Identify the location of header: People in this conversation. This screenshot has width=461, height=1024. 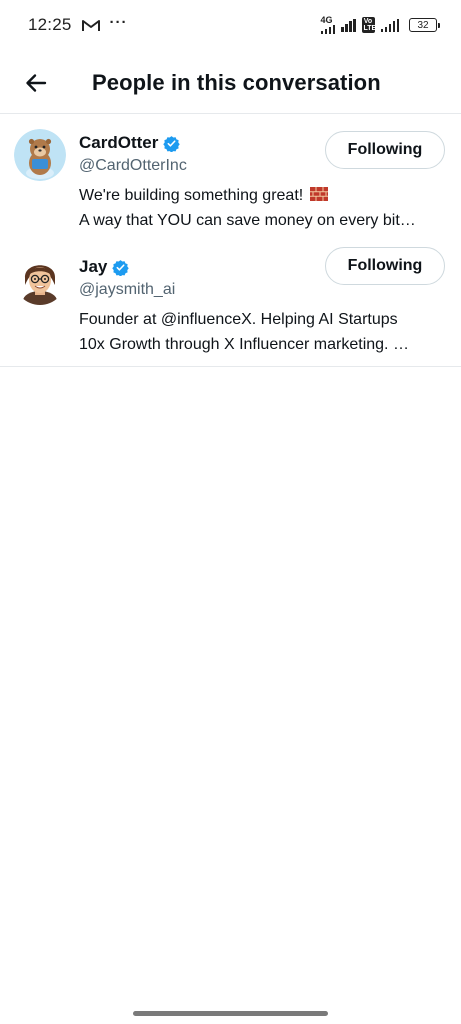
(230, 83).